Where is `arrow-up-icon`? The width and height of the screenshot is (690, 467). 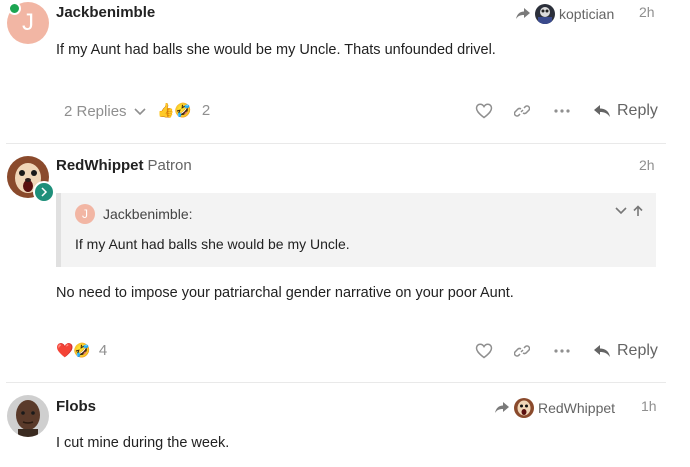 arrow-up-icon is located at coordinates (638, 211).